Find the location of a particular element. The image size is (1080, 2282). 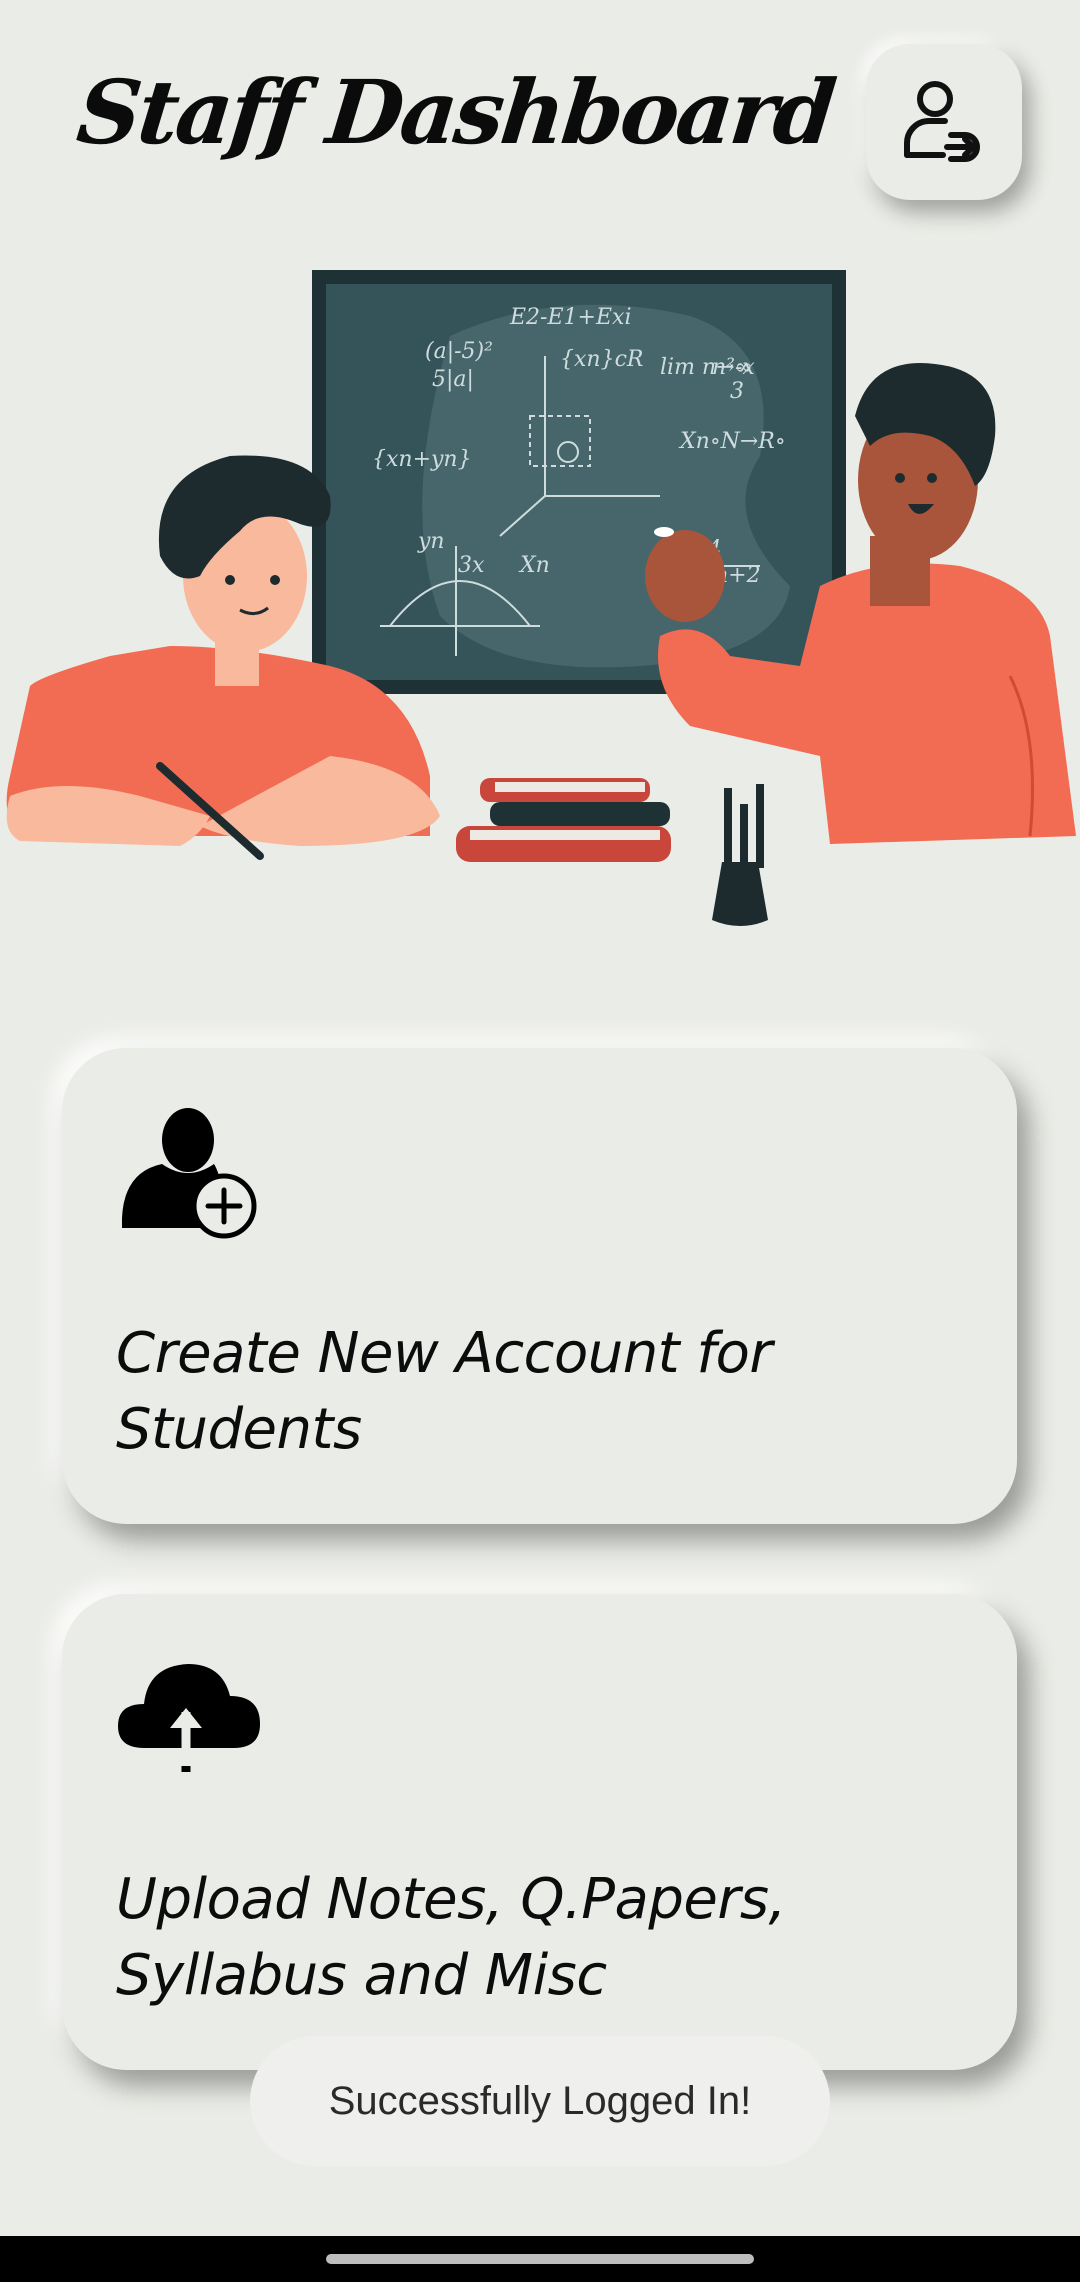

board-formula: {xn}cR is located at coordinates (601, 359).